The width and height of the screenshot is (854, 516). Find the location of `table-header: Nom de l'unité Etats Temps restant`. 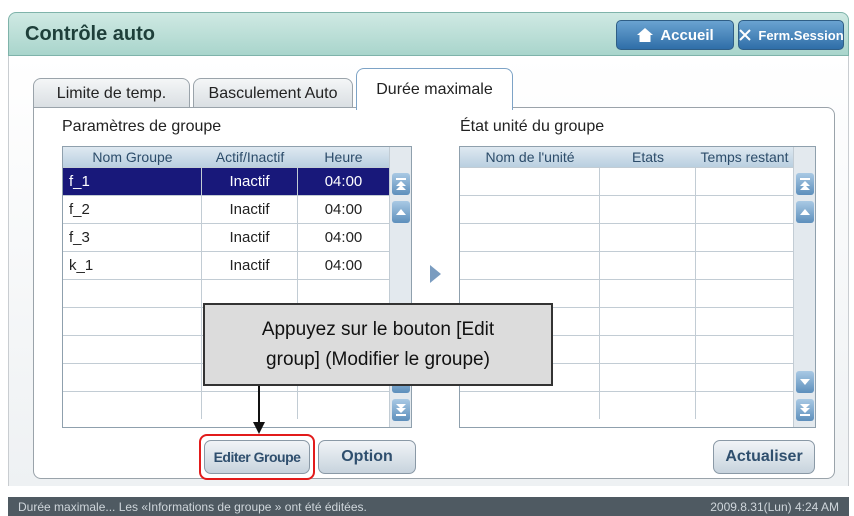

table-header: Nom de l'unité Etats Temps restant is located at coordinates (626, 157).